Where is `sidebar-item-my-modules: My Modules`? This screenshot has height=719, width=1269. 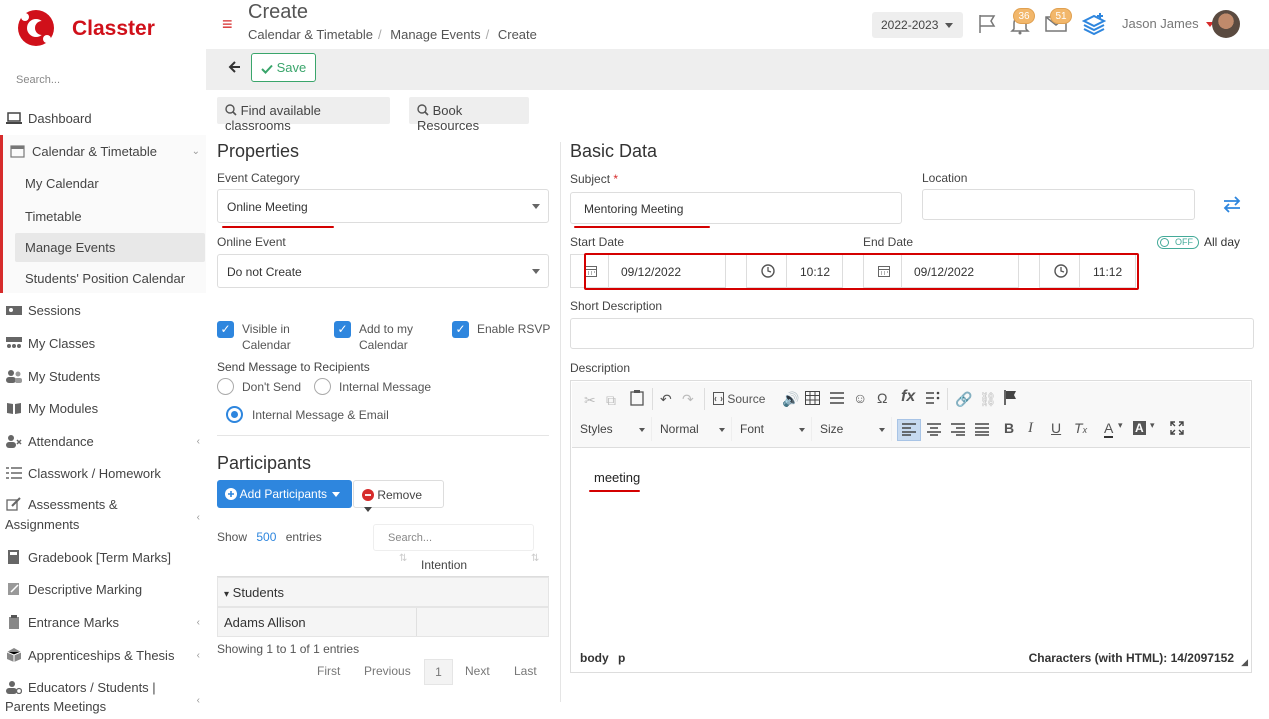
sidebar-item-my-modules: My Modules is located at coordinates (103, 408).